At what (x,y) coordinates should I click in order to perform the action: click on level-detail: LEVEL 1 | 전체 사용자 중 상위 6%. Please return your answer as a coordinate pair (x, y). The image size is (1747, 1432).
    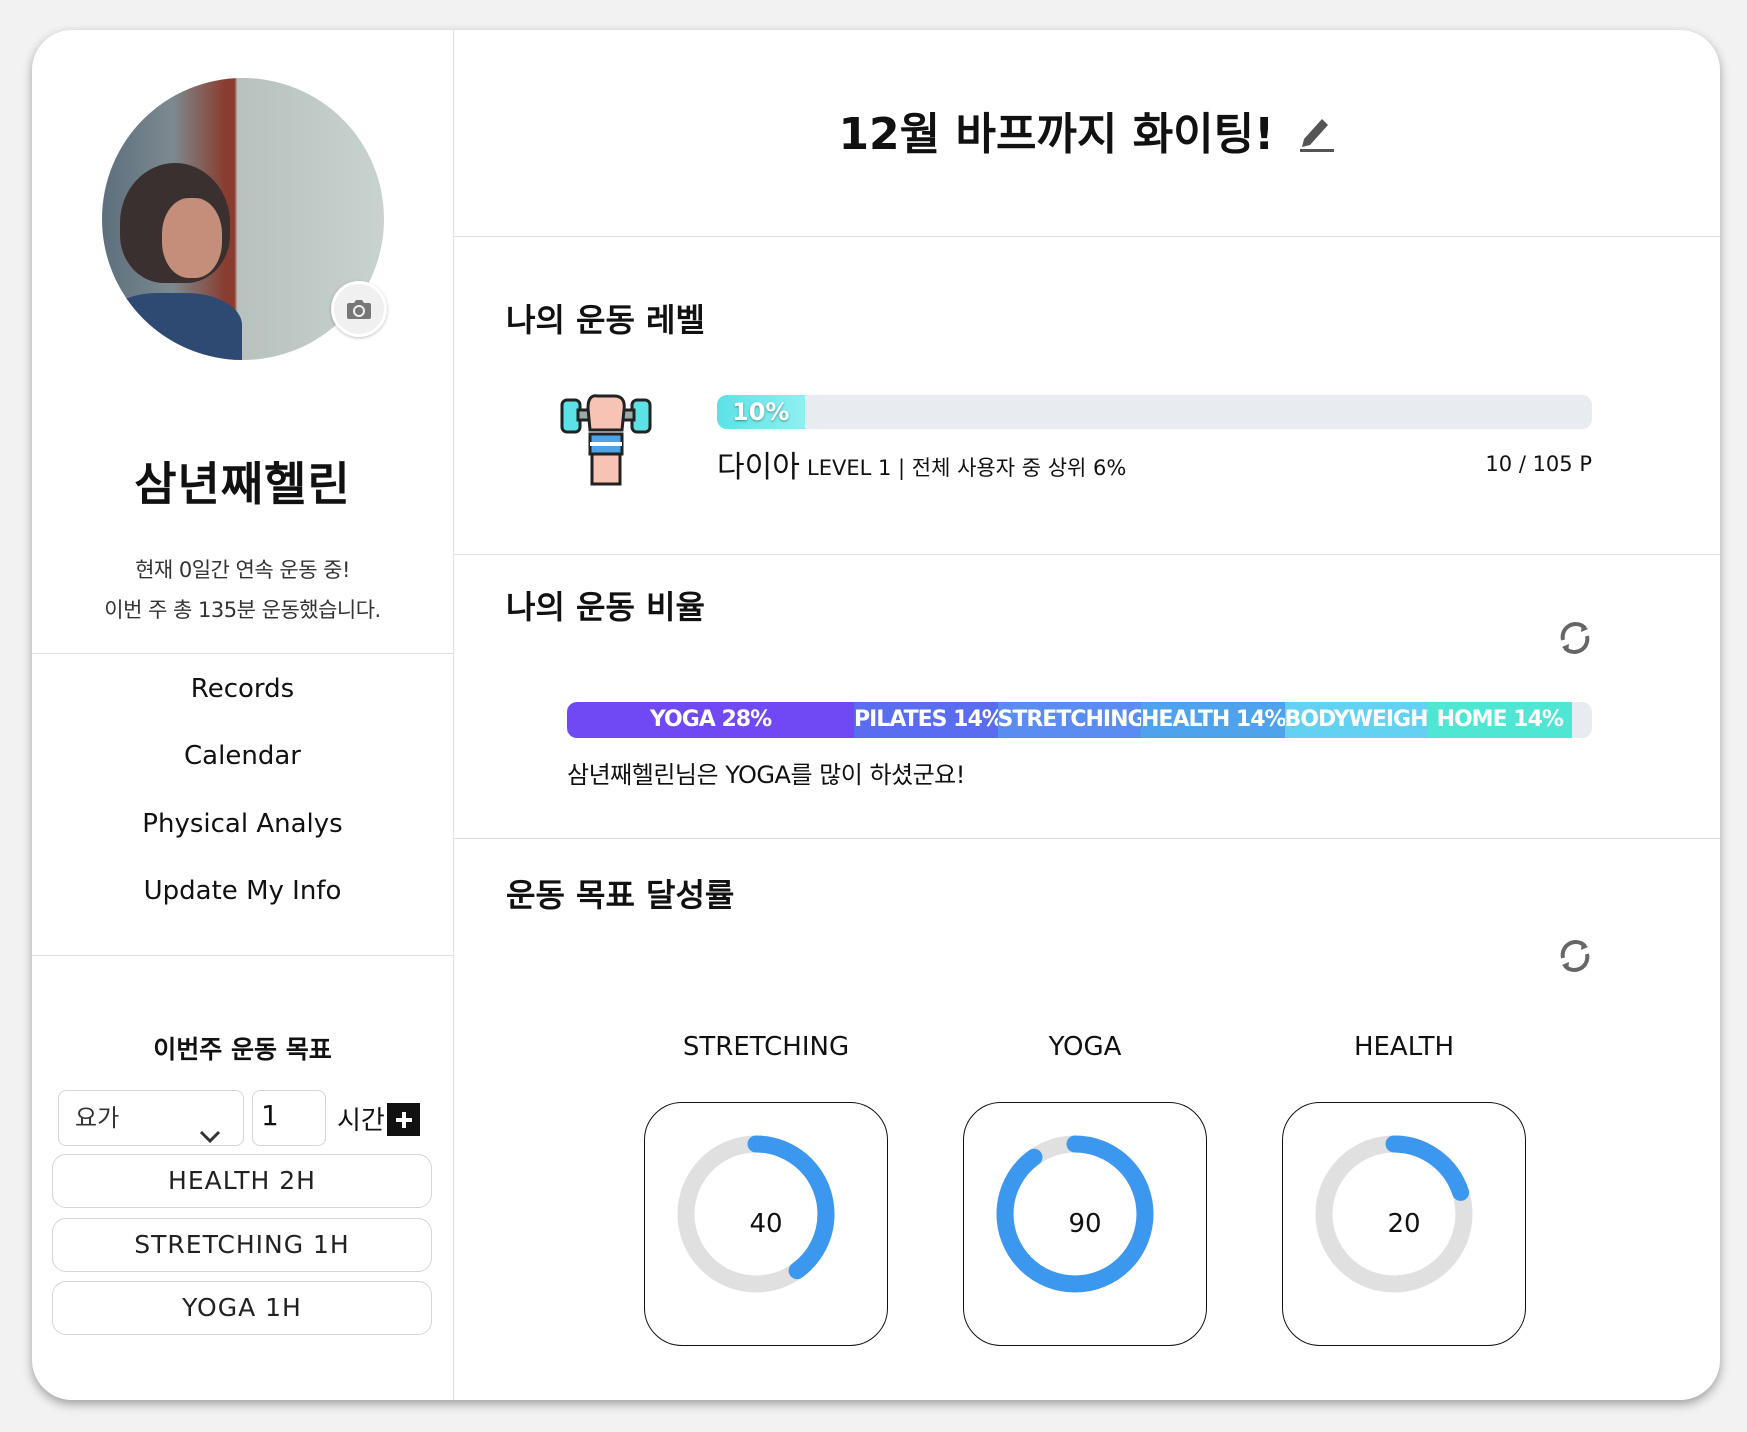
    Looking at the image, I should click on (967, 468).